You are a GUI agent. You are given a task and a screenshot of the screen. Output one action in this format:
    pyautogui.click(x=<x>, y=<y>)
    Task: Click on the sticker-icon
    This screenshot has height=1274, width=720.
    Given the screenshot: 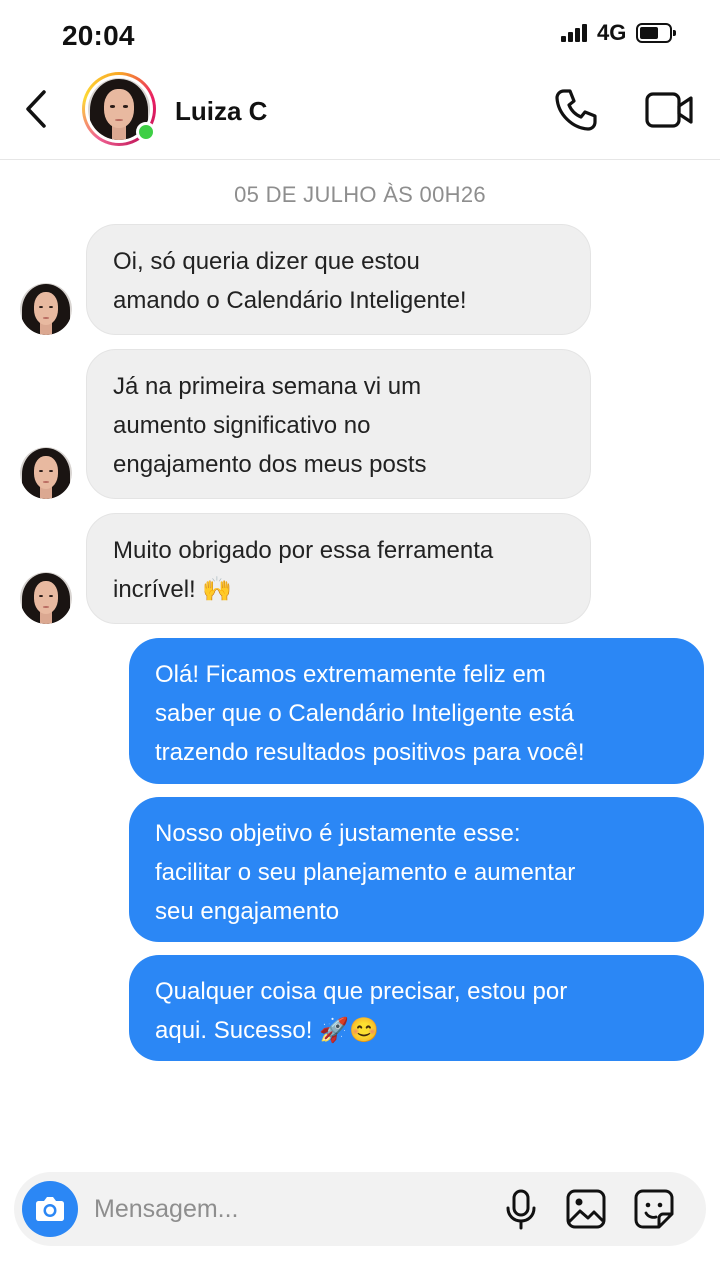 What is the action you would take?
    pyautogui.click(x=654, y=1209)
    